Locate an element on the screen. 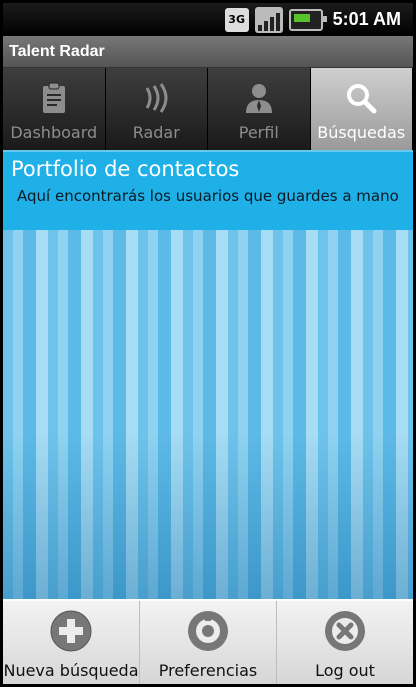 This screenshot has height=687, width=416. tab-bar: Dashboard Radar Perfil Búsquedas is located at coordinates (208, 109).